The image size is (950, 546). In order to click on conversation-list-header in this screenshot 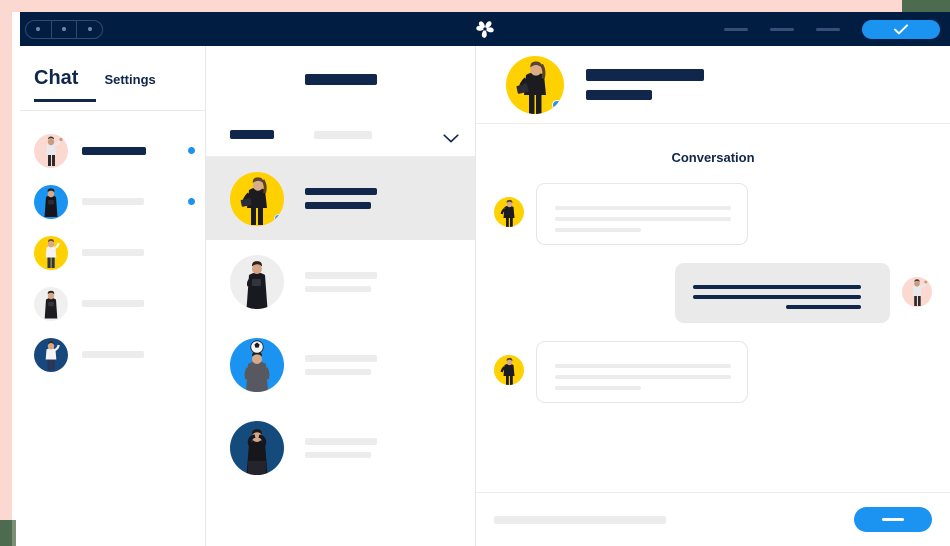, I will do `click(340, 79)`.